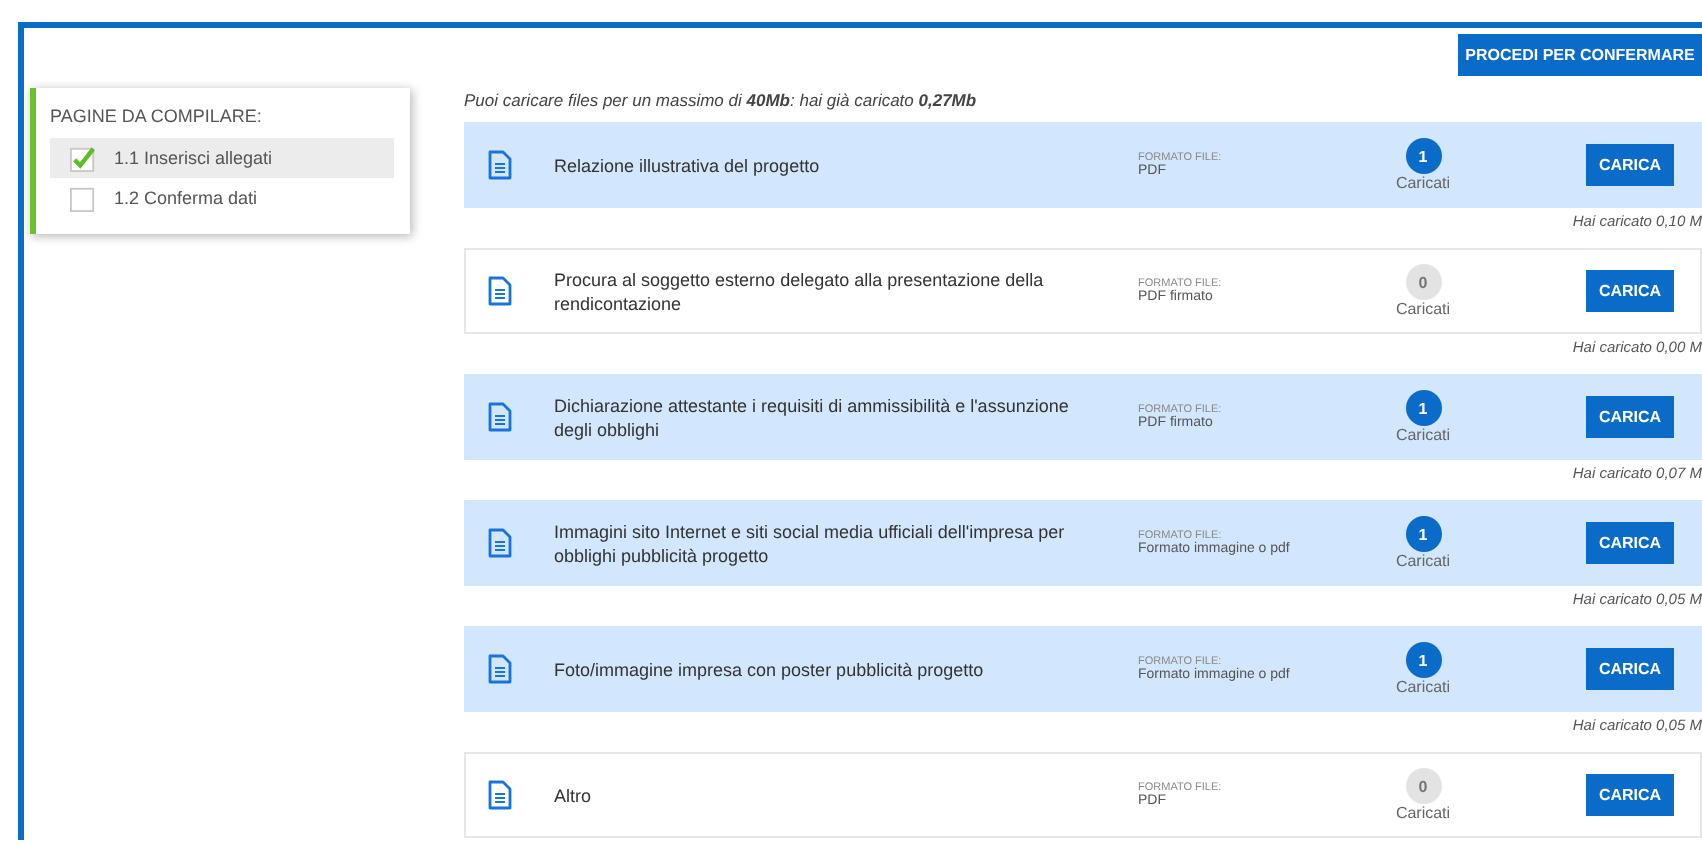 The width and height of the screenshot is (1702, 846). What do you see at coordinates (770, 670) in the screenshot?
I see `attachment-title: Foto/immagine impresa con poster pubblicità progetto` at bounding box center [770, 670].